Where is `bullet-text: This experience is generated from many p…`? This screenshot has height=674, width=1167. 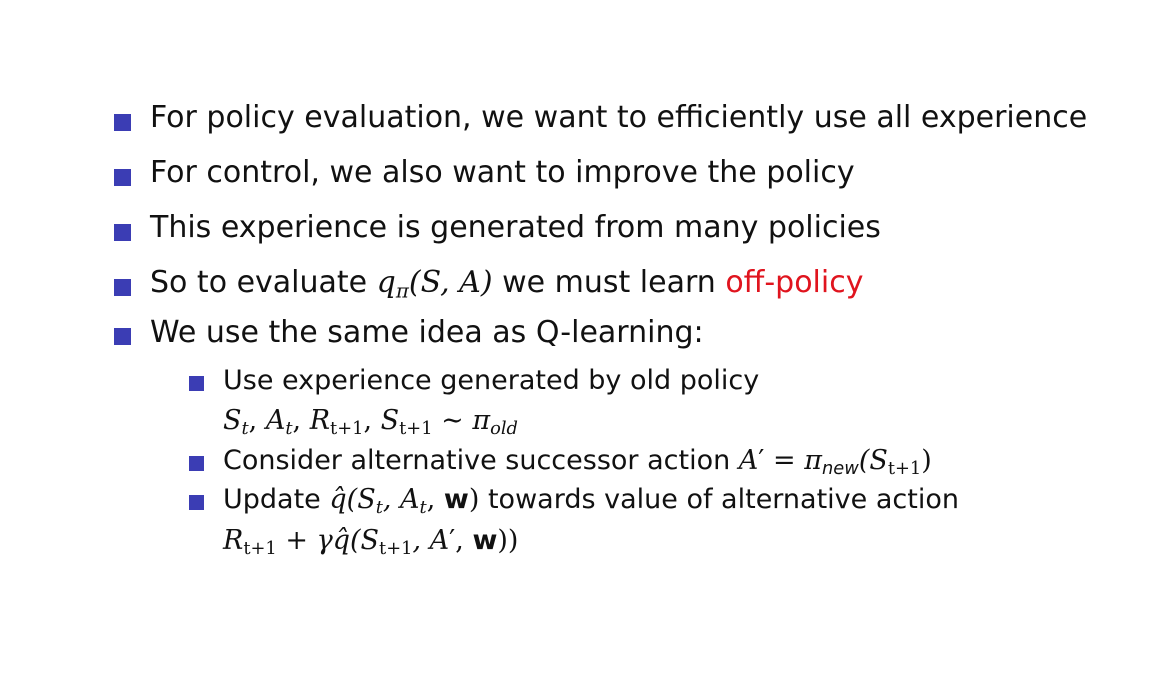 bullet-text: This experience is generated from many p… is located at coordinates (515, 227).